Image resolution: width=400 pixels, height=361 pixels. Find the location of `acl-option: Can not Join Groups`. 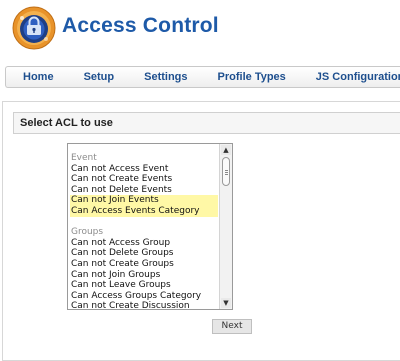

acl-option: Can not Join Groups is located at coordinates (144, 275).